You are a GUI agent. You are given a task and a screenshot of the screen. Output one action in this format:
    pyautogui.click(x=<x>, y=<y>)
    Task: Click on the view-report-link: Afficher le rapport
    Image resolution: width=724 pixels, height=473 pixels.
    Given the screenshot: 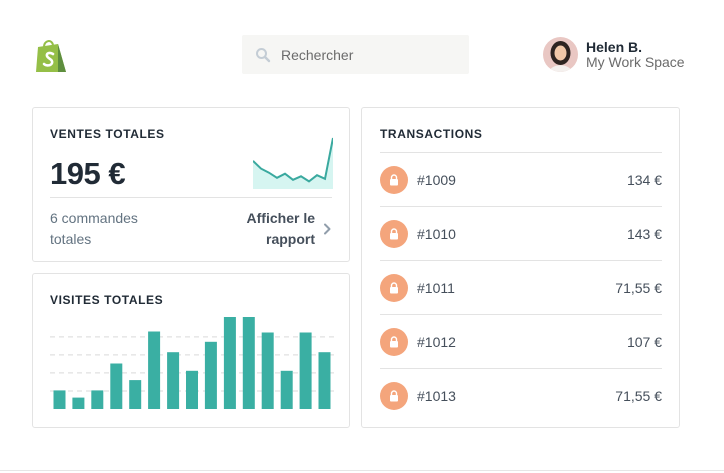 What is the action you would take?
    pyautogui.click(x=283, y=229)
    